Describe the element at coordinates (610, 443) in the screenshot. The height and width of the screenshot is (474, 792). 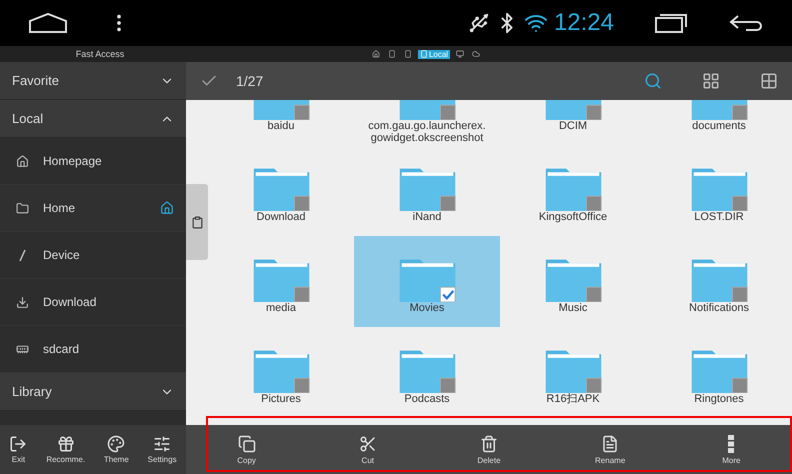
I see `document-icon` at that location.